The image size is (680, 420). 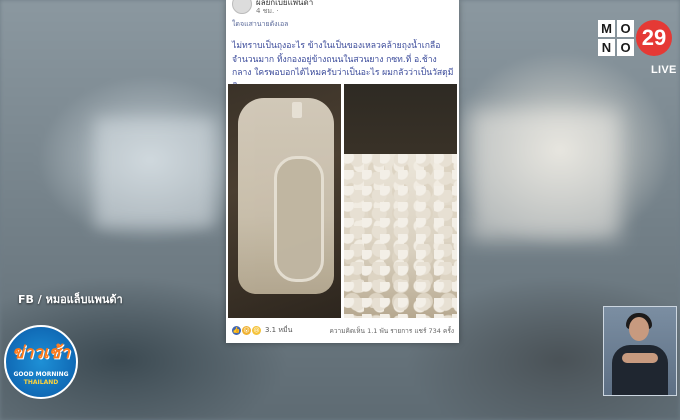 What do you see at coordinates (41, 382) in the screenshot?
I see `badge-subtitle-2: THAILAND` at bounding box center [41, 382].